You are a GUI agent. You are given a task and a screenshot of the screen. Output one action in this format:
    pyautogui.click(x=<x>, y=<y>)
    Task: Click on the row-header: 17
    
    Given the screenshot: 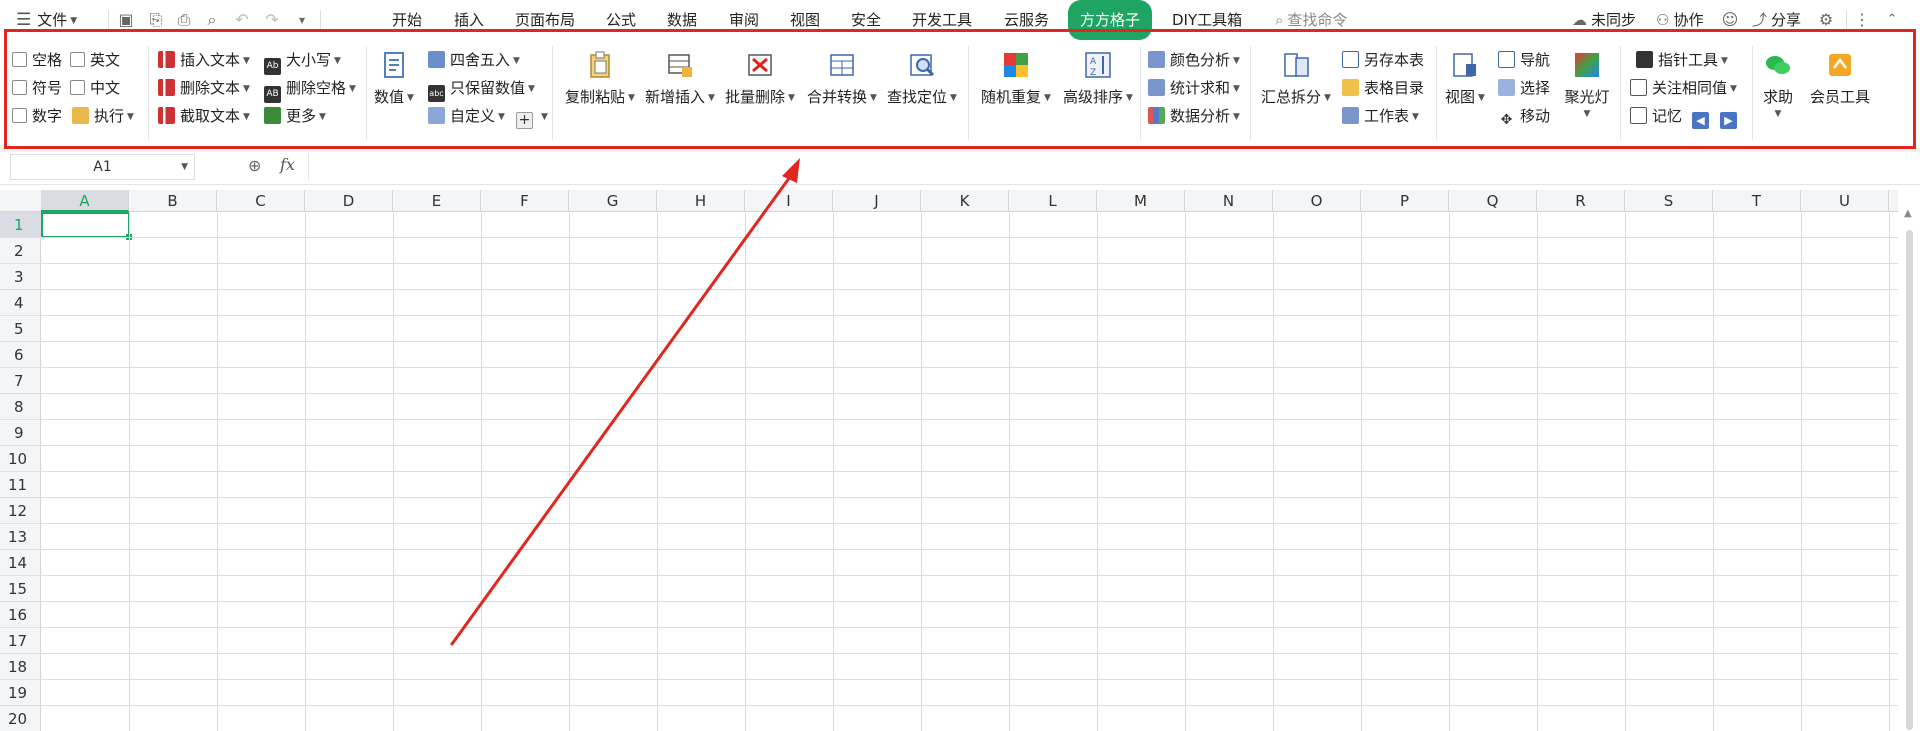 What is the action you would take?
    pyautogui.click(x=20, y=641)
    